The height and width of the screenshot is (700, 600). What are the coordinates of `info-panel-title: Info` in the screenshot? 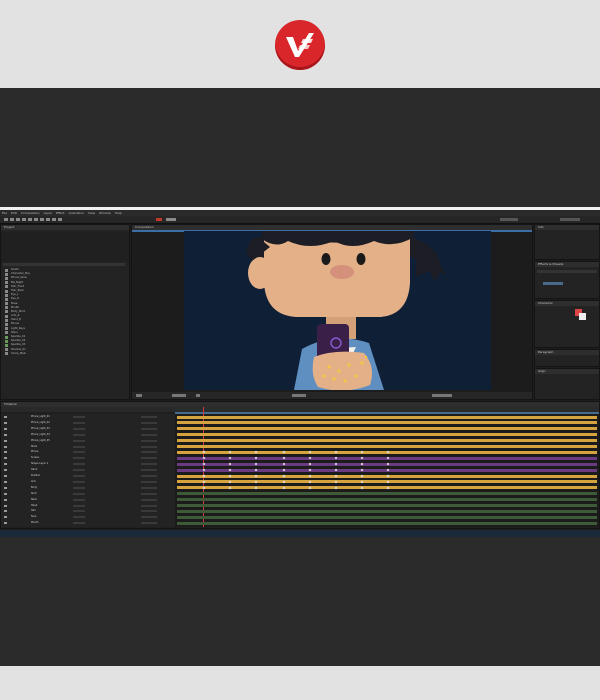 It's located at (567, 227).